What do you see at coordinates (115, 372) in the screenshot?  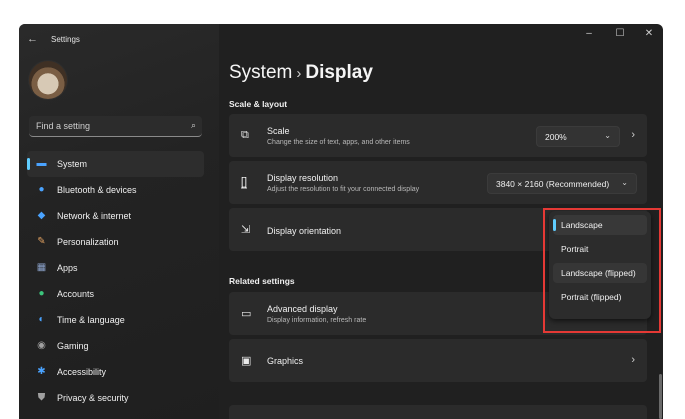 I see `sidebar-item-accessibility: ✱ Accessibility` at bounding box center [115, 372].